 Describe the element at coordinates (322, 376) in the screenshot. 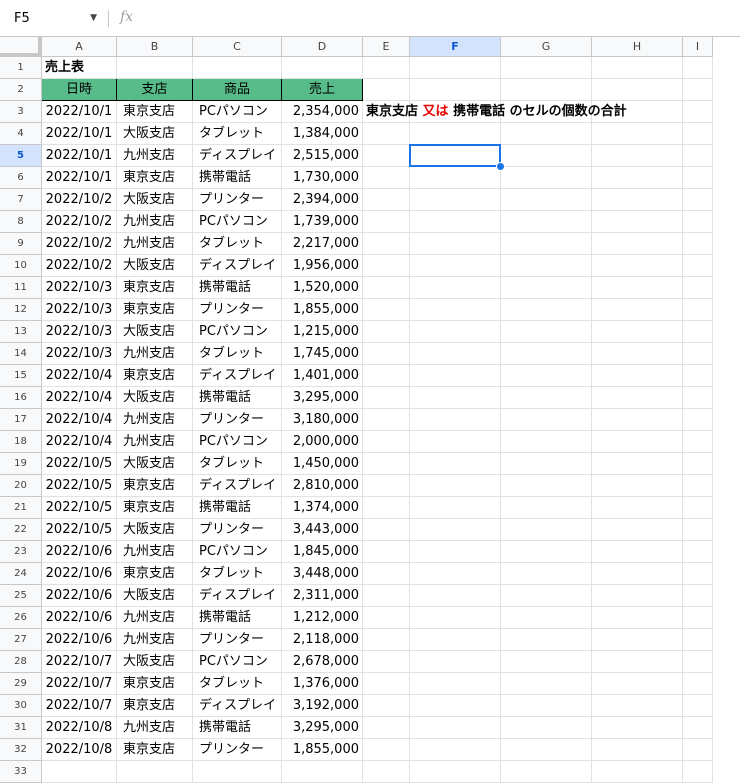

I see `table-cell: 1,401,000` at that location.